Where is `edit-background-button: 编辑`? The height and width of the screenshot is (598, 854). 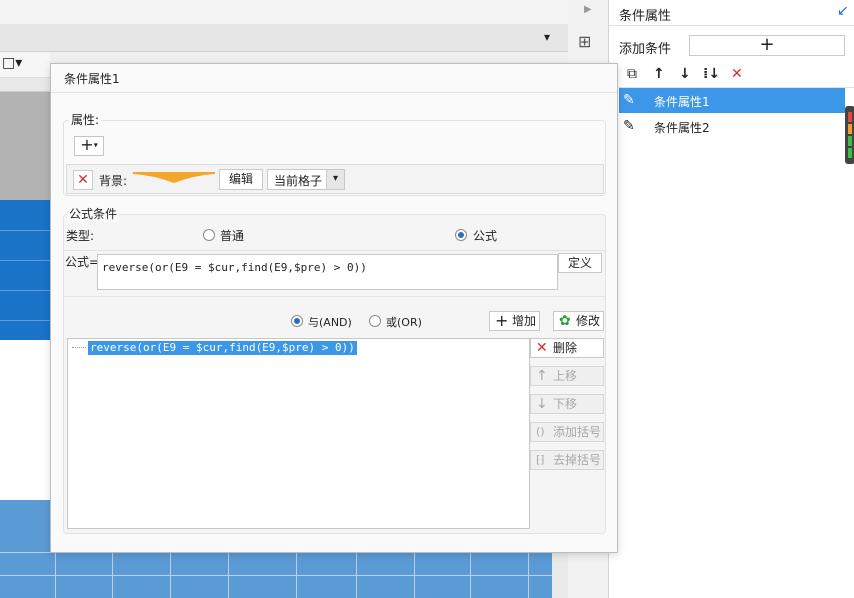
edit-background-button: 编辑 is located at coordinates (241, 179).